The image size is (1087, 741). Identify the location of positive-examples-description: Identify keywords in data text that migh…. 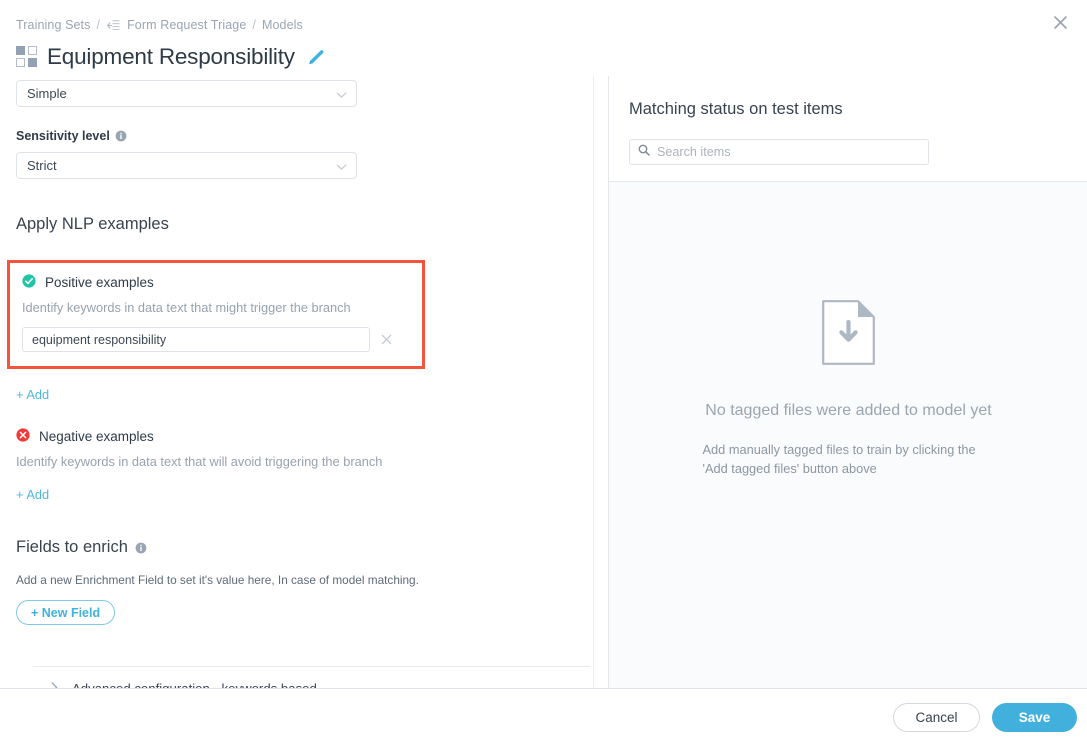
(186, 307).